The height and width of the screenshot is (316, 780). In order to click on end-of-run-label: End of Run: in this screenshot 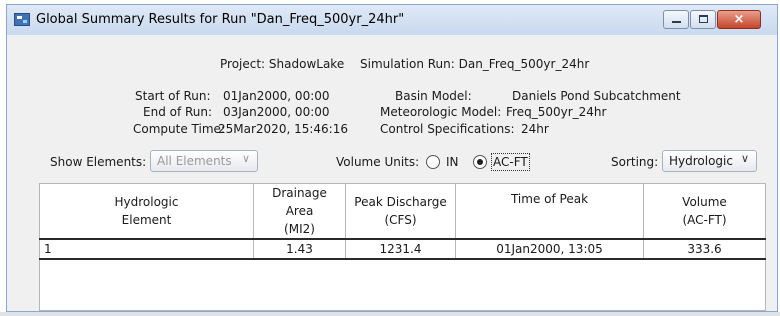, I will do `click(178, 112)`.